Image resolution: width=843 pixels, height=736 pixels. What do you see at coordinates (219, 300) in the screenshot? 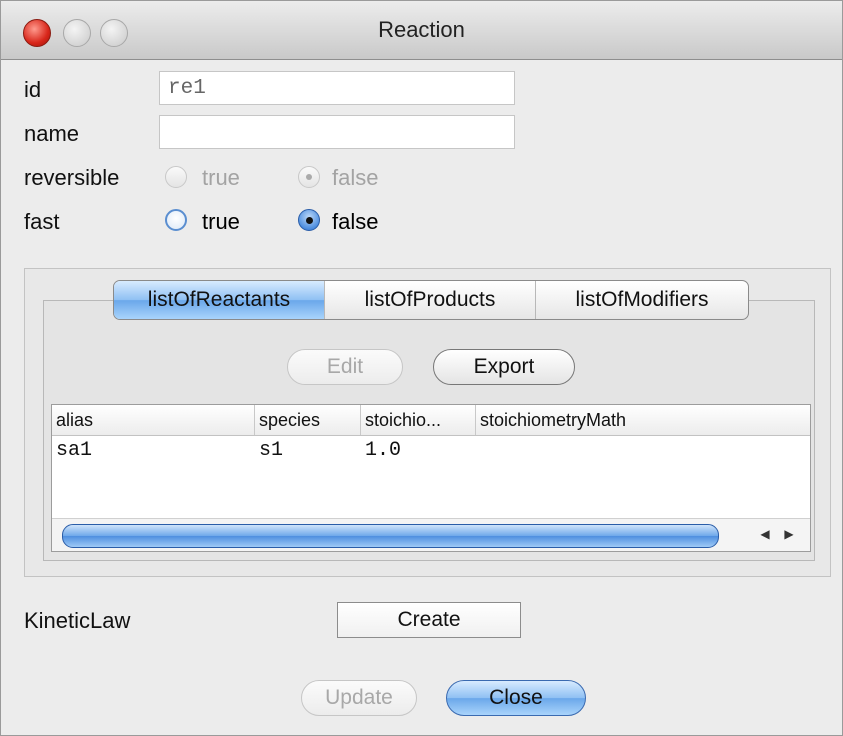
I see `tab-list-of-reactants: listOfReactants` at bounding box center [219, 300].